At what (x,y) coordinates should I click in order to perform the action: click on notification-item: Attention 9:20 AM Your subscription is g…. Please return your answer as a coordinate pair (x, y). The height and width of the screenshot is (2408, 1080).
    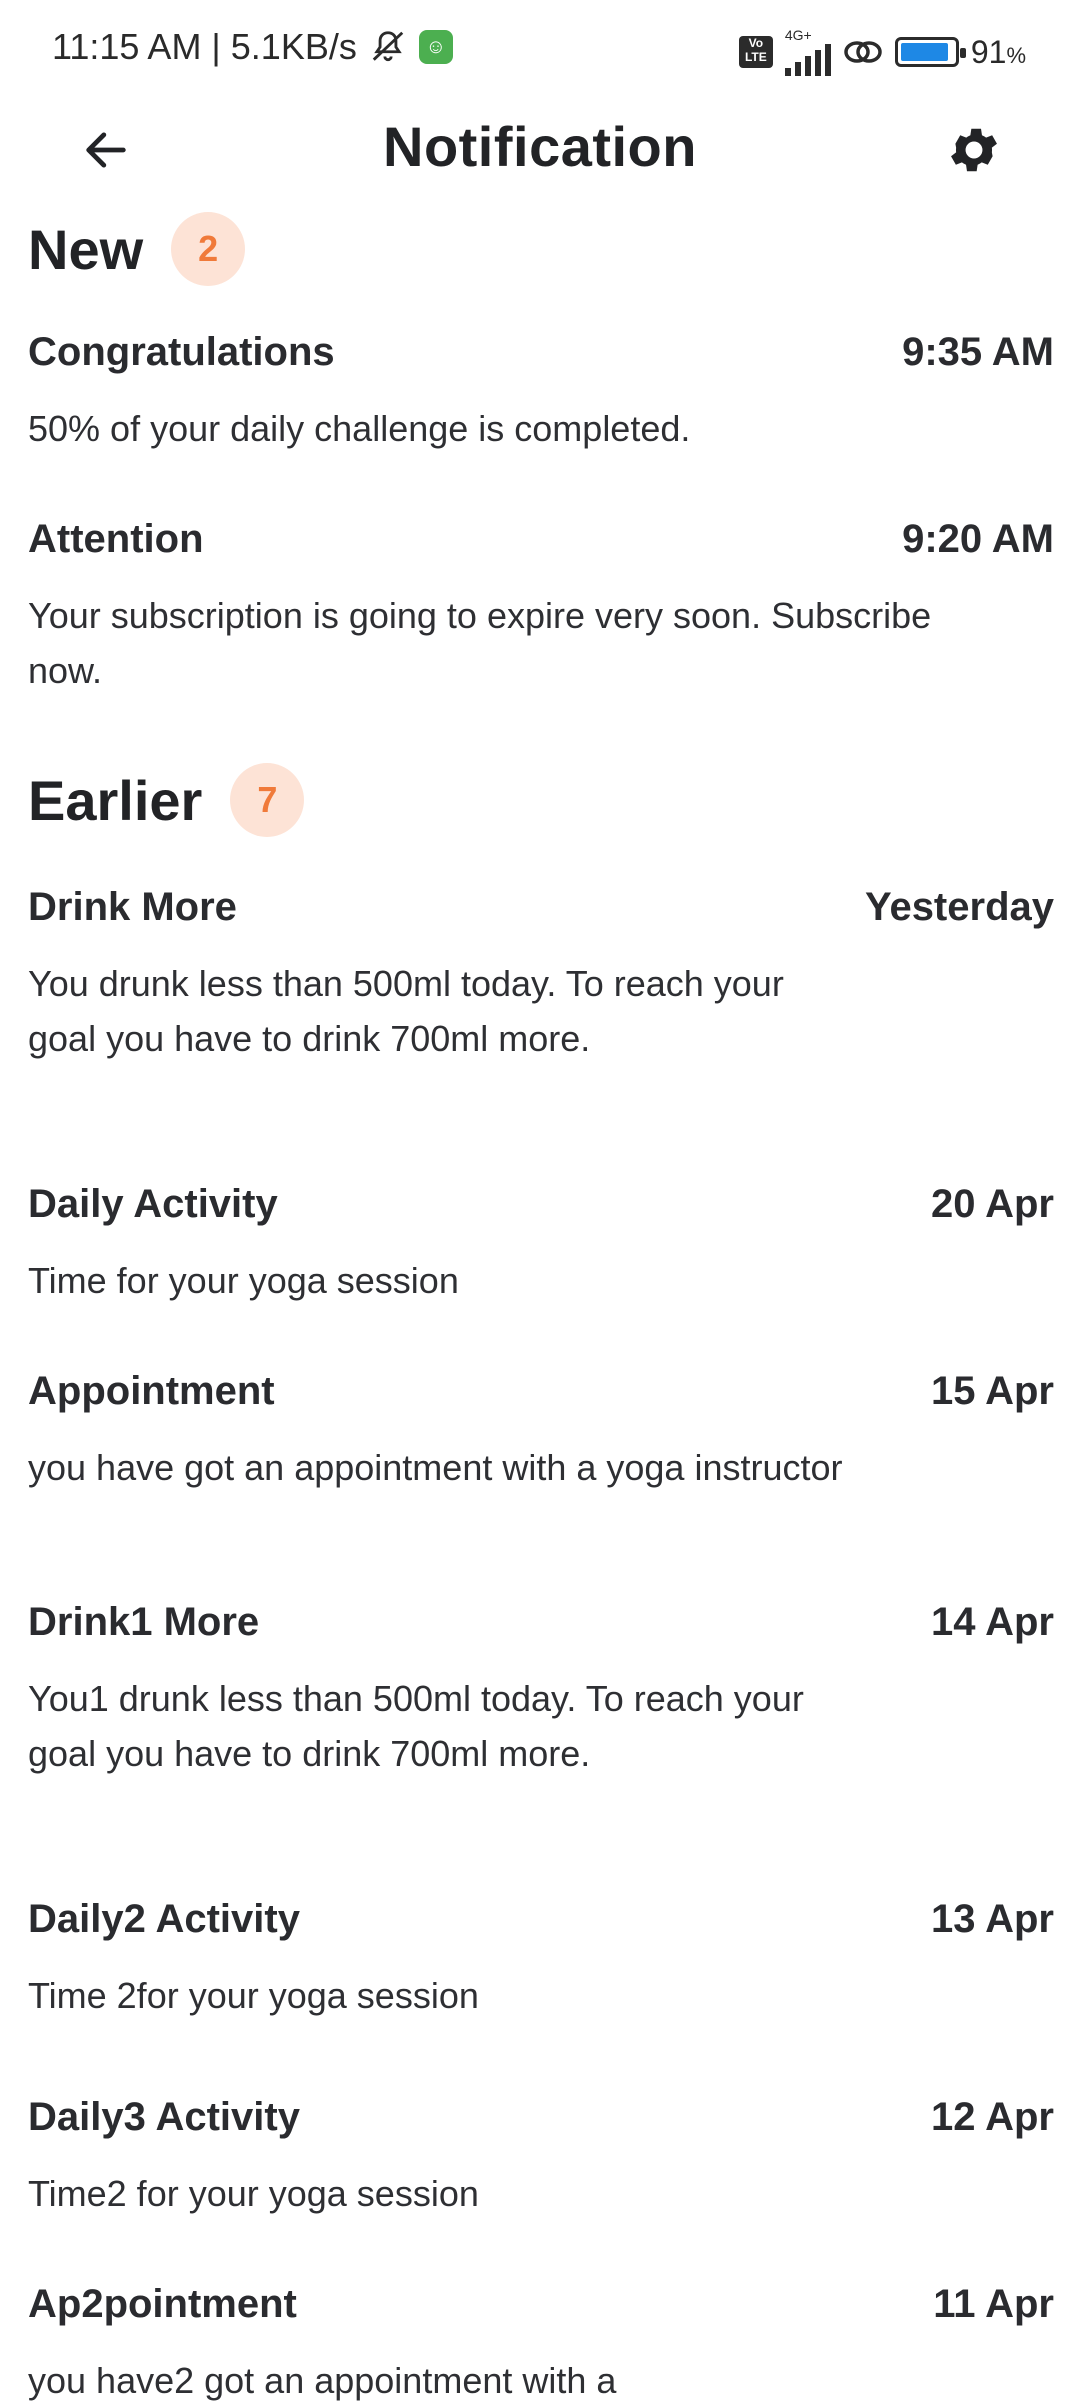
    Looking at the image, I should click on (541, 607).